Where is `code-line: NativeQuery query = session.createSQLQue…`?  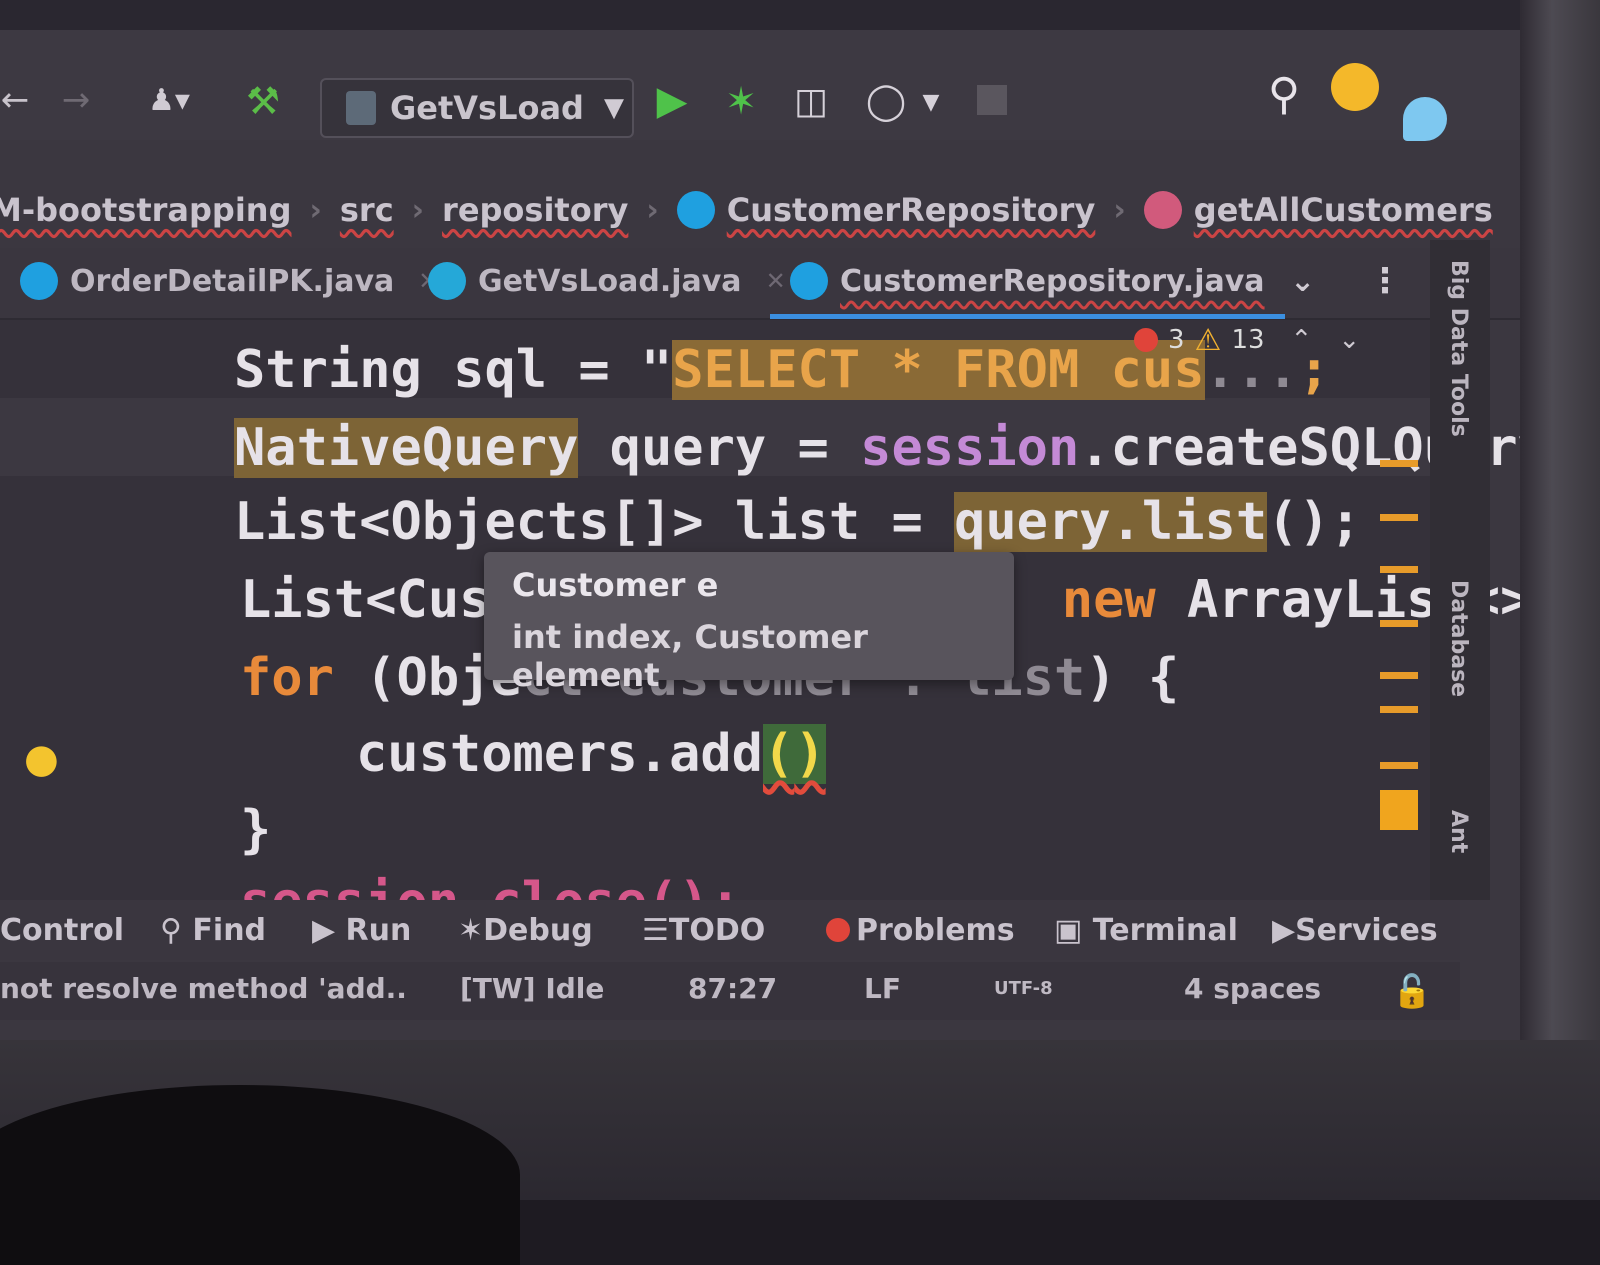
code-line: NativeQuery query = session.createSQLQue… is located at coordinates (877, 448).